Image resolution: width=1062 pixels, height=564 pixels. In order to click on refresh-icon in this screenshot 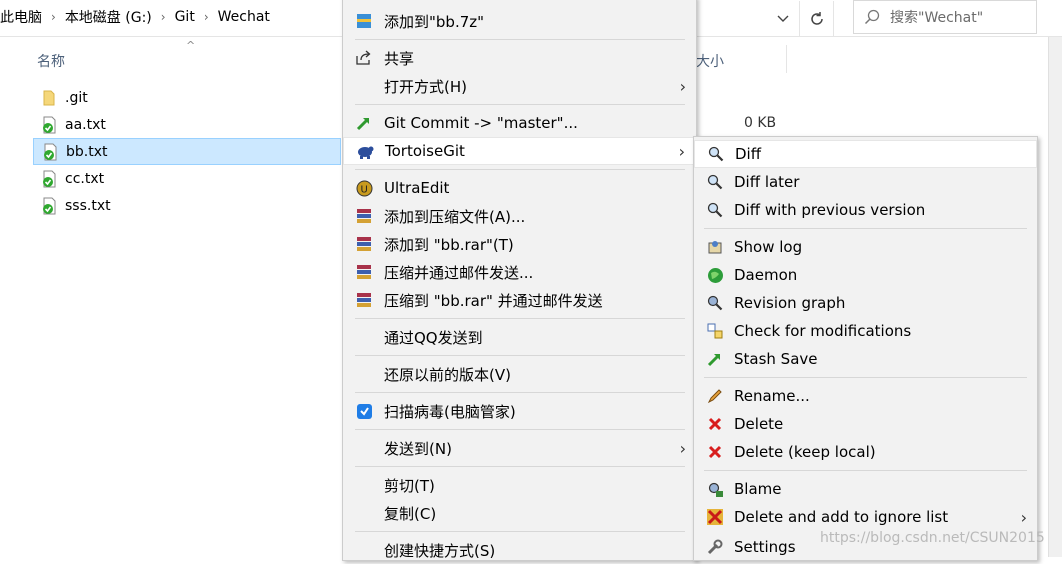, I will do `click(816, 18)`.